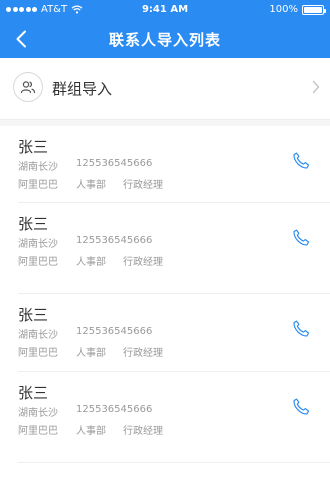 The width and height of the screenshot is (330, 500). I want to click on status-right: 100%, so click(297, 9).